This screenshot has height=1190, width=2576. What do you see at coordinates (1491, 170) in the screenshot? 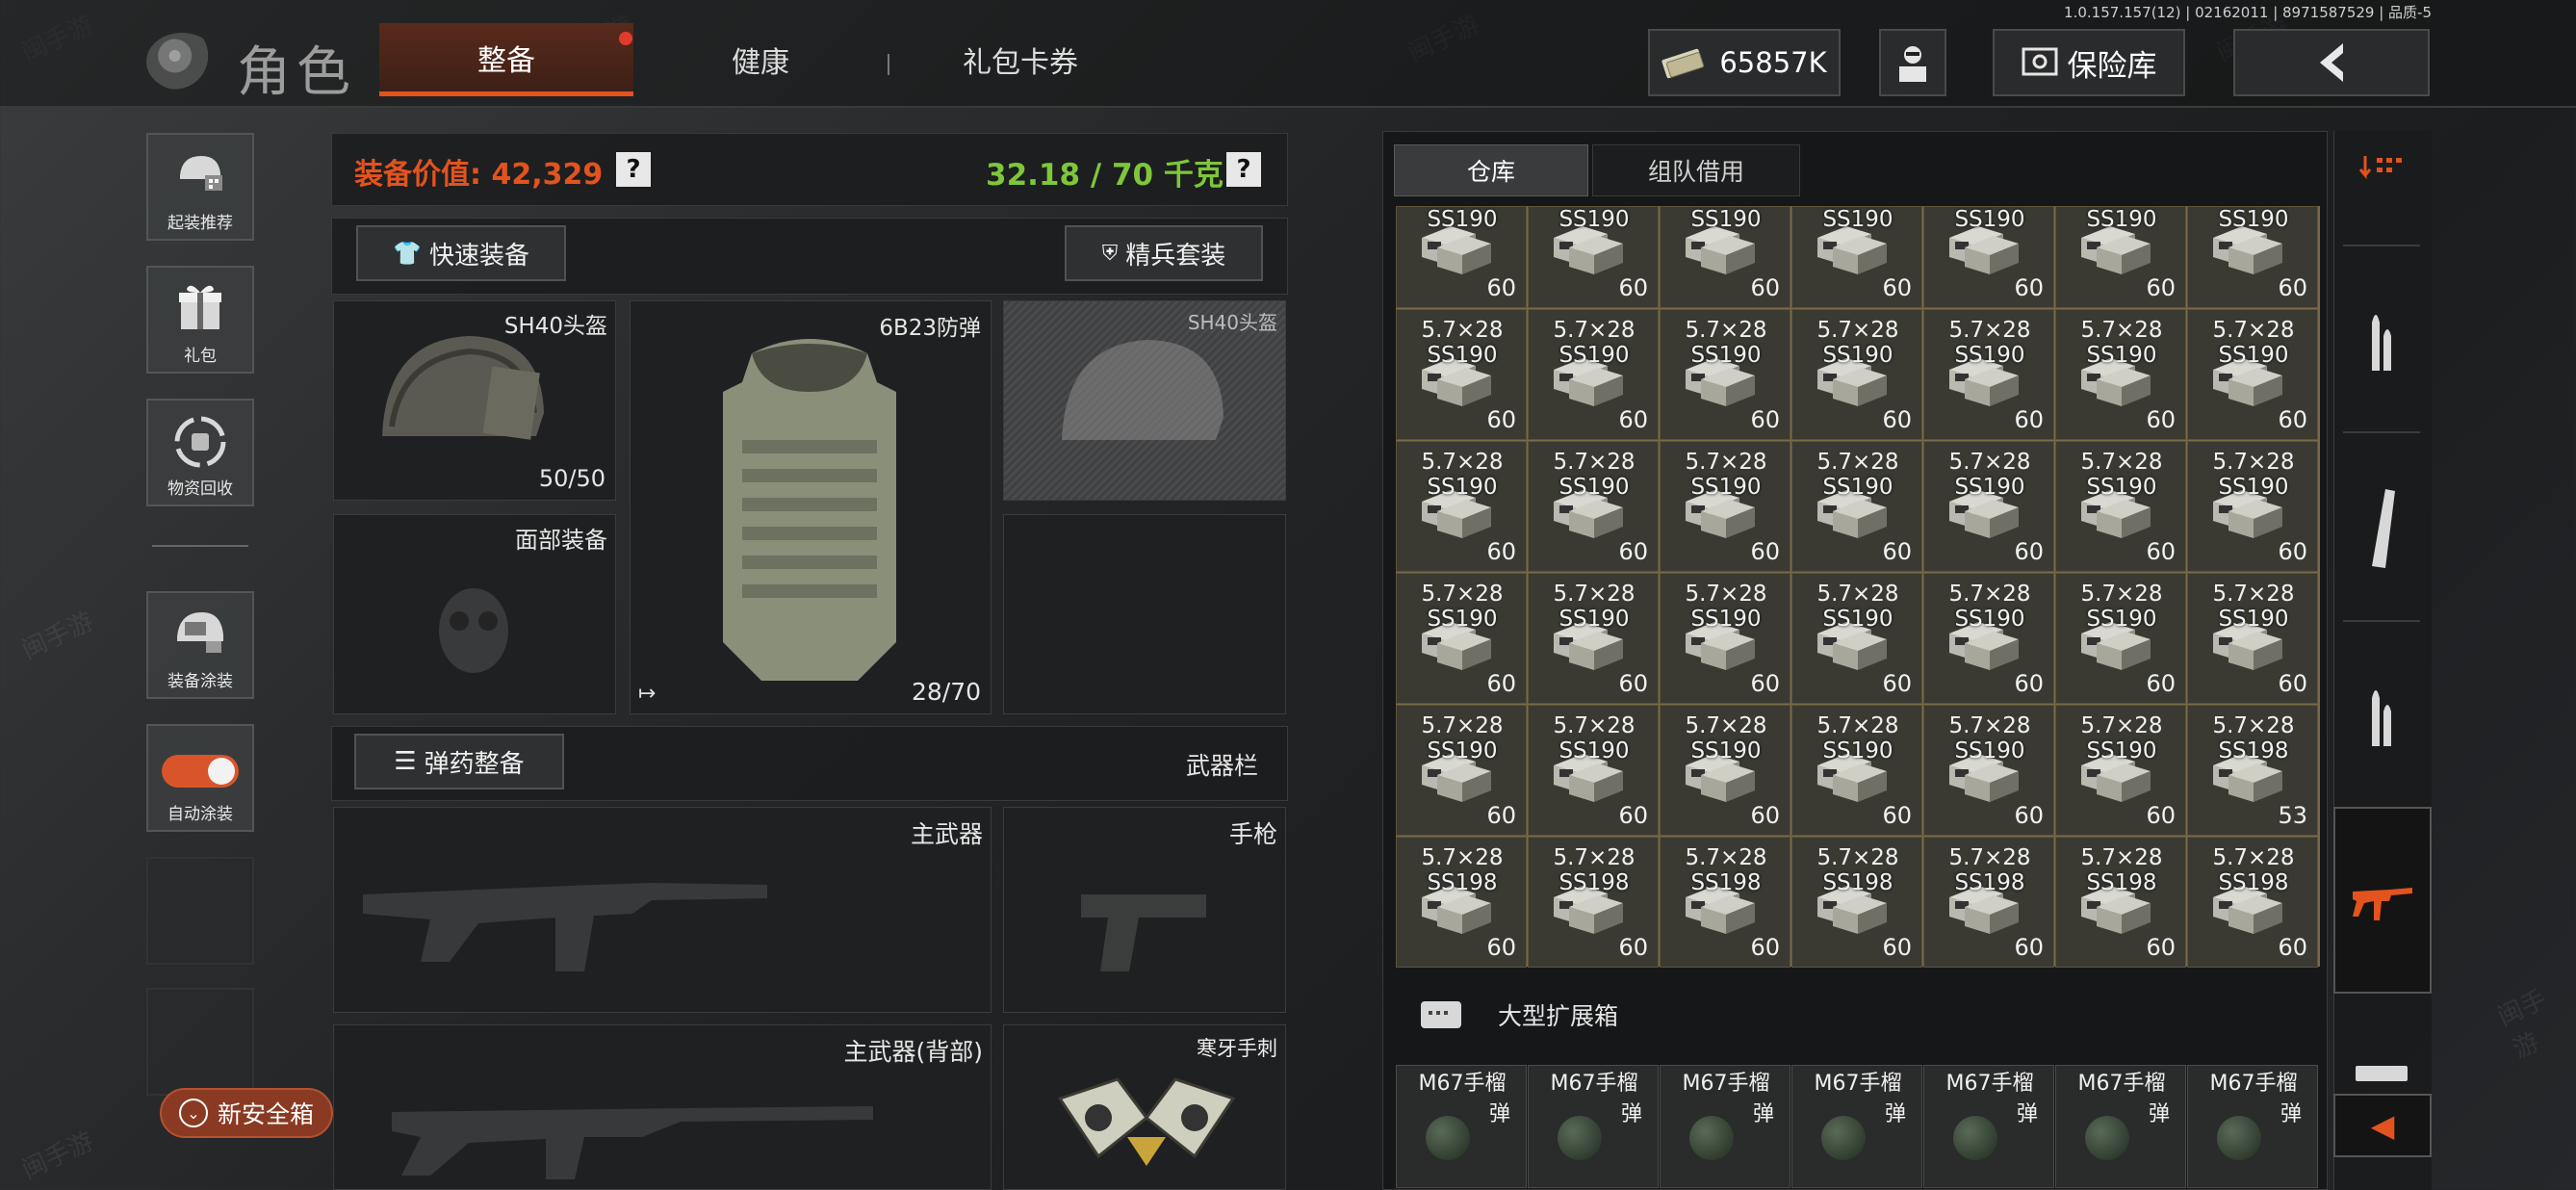
I see `tab-warehouse: 仓库` at bounding box center [1491, 170].